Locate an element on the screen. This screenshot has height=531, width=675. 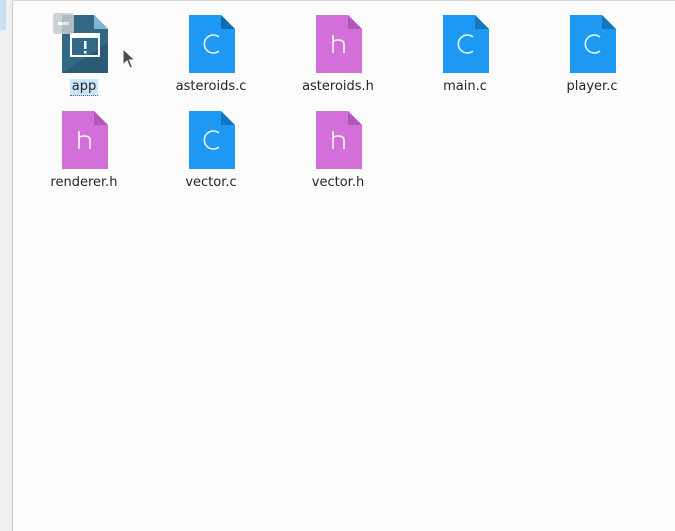
file-item-player-c: player.c is located at coordinates (592, 60).